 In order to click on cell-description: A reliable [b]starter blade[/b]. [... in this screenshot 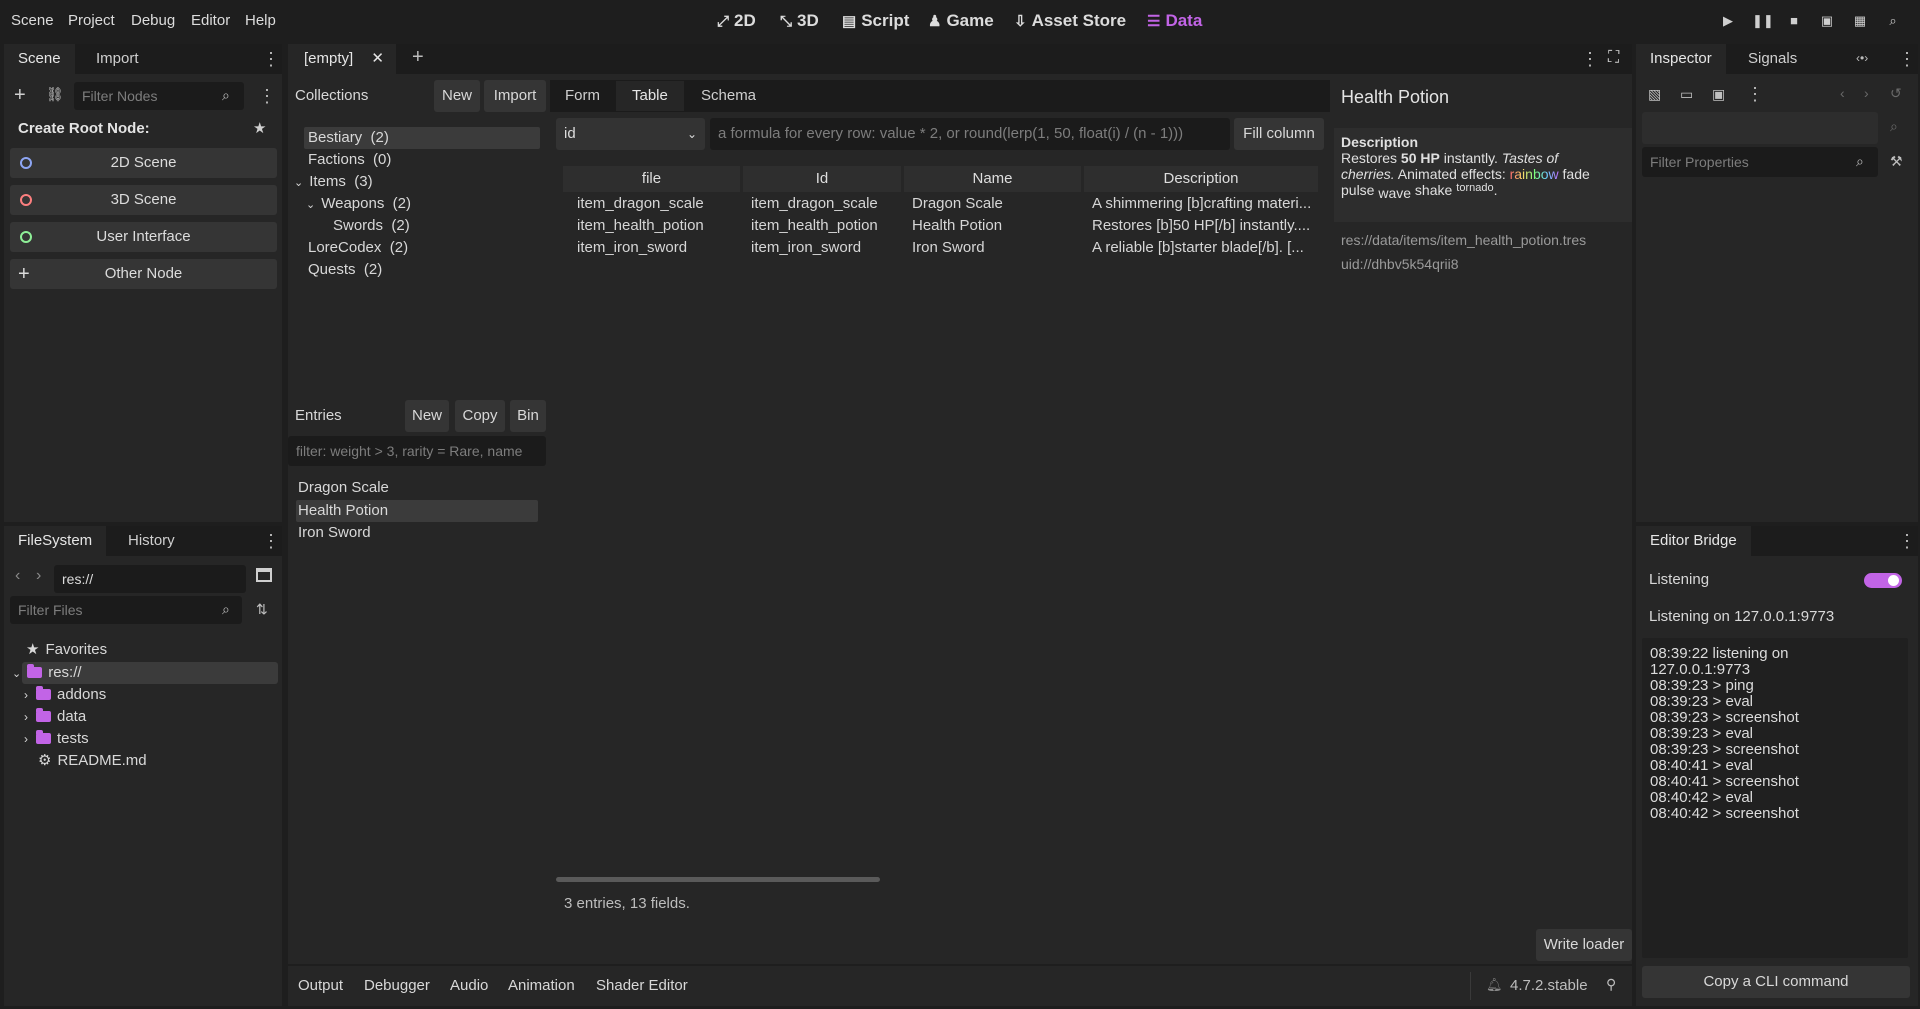, I will do `click(1204, 248)`.